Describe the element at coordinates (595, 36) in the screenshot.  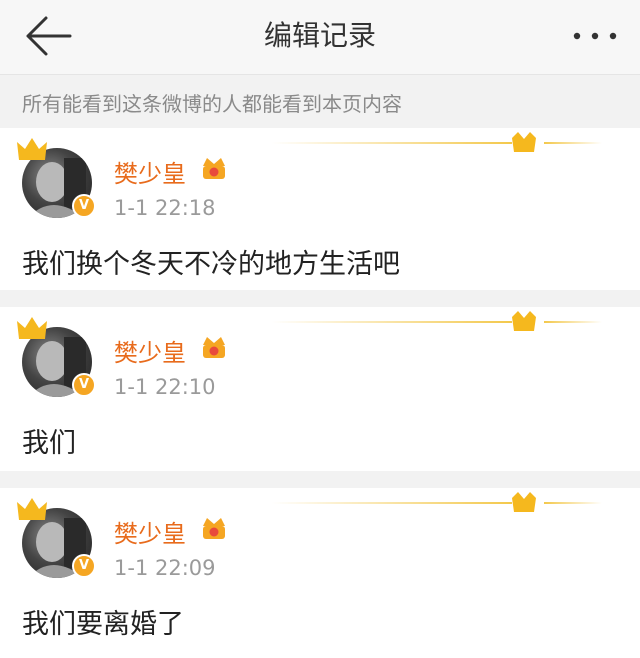
I see `more-dots-icon` at that location.